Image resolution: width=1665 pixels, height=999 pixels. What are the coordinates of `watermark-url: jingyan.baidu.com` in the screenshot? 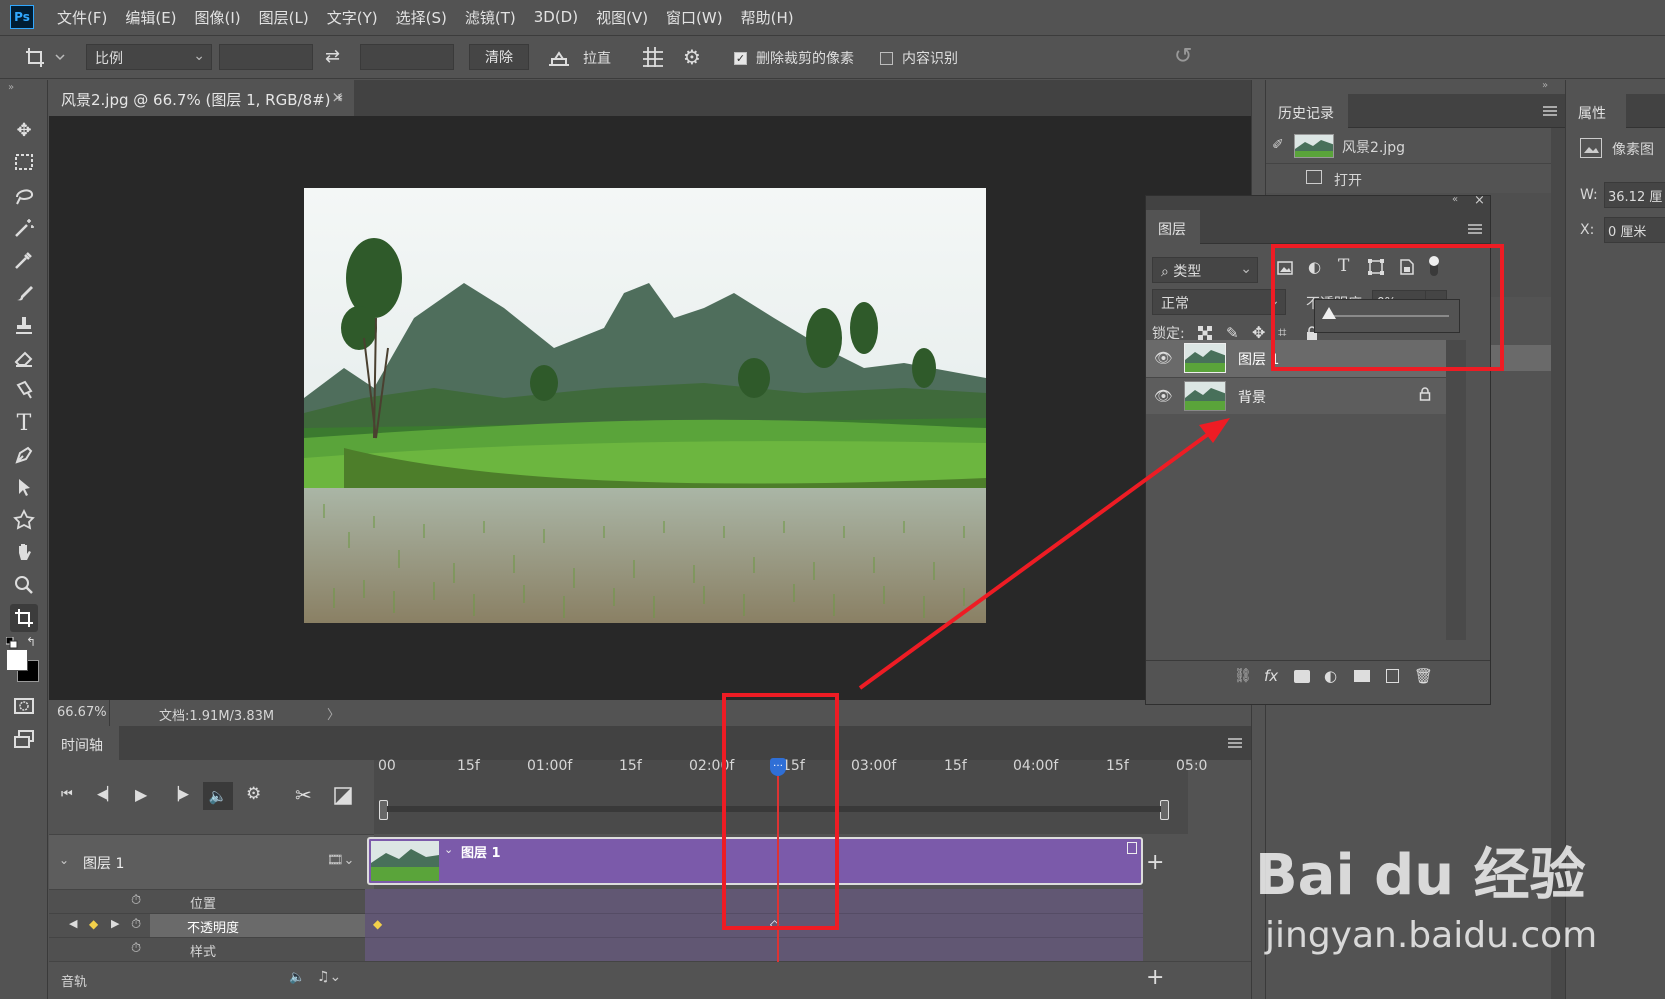 It's located at (1431, 935).